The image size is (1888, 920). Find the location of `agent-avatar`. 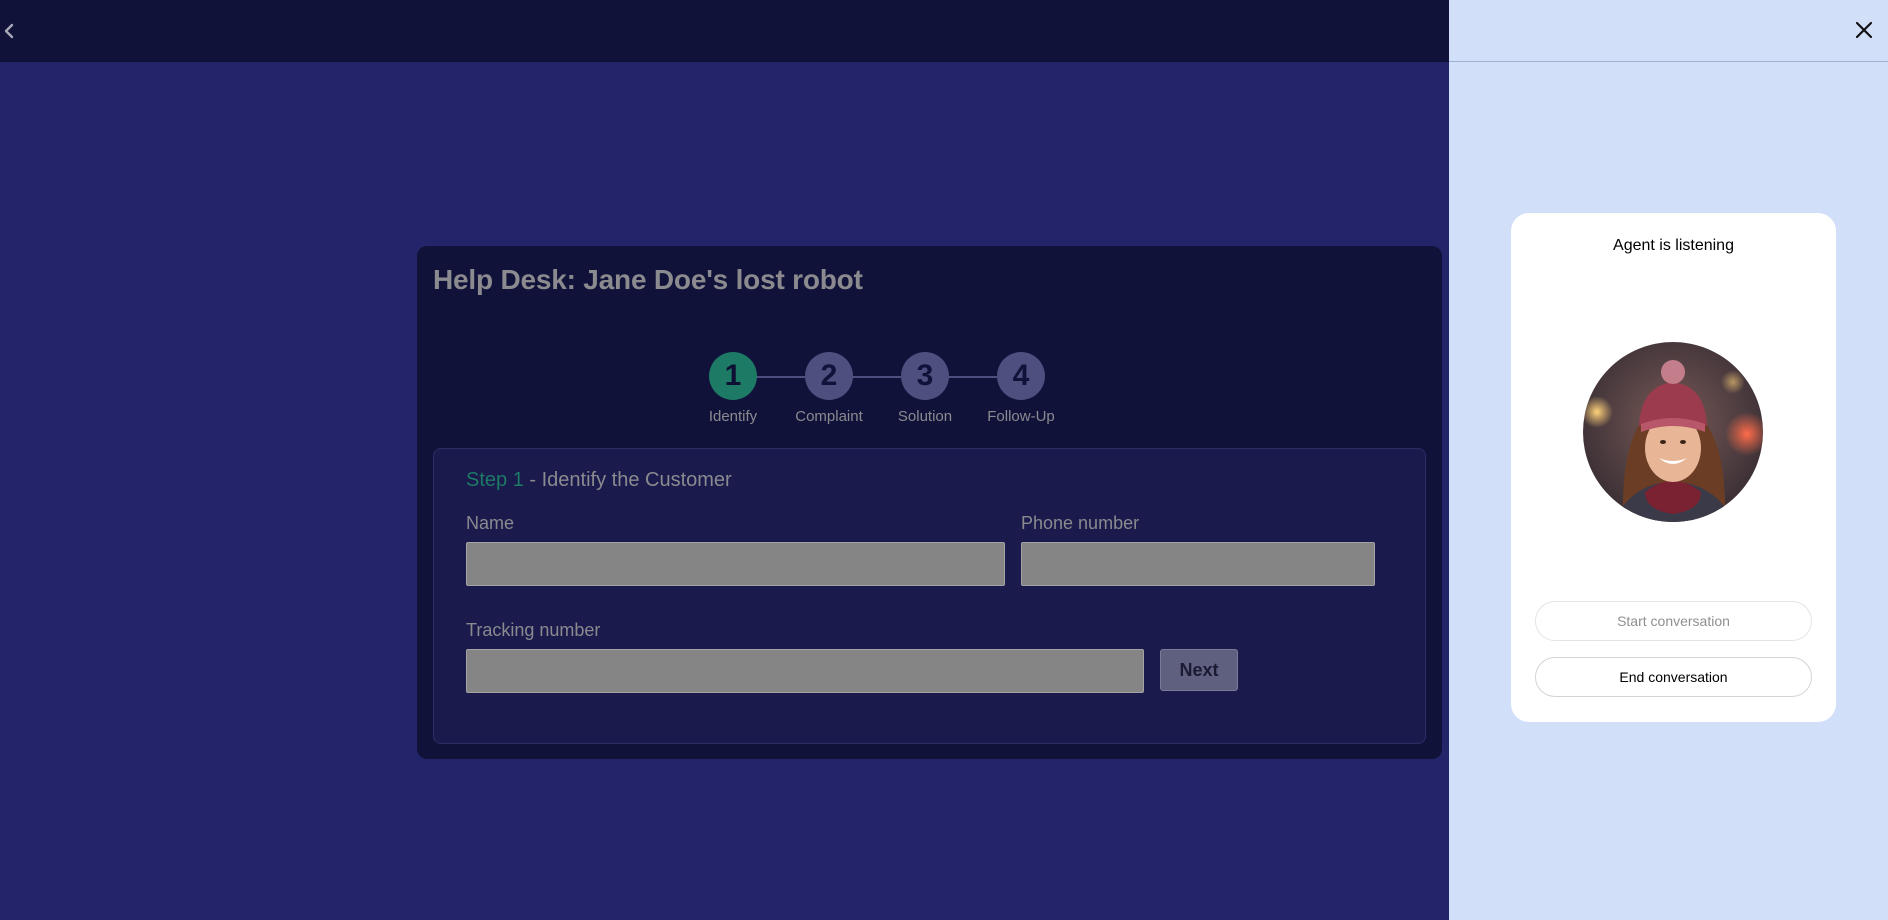

agent-avatar is located at coordinates (1673, 432).